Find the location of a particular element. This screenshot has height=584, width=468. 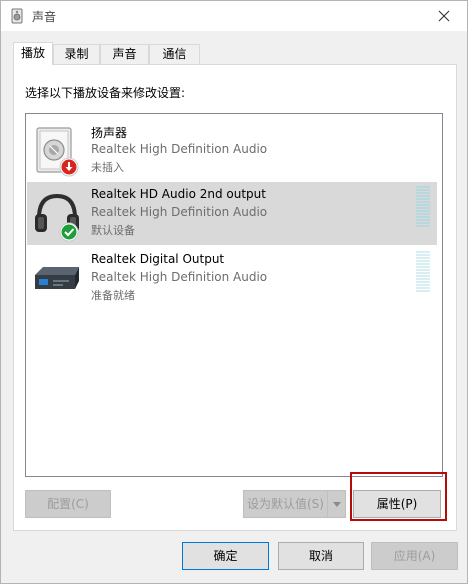

configure-button: 配置(C) is located at coordinates (68, 504).